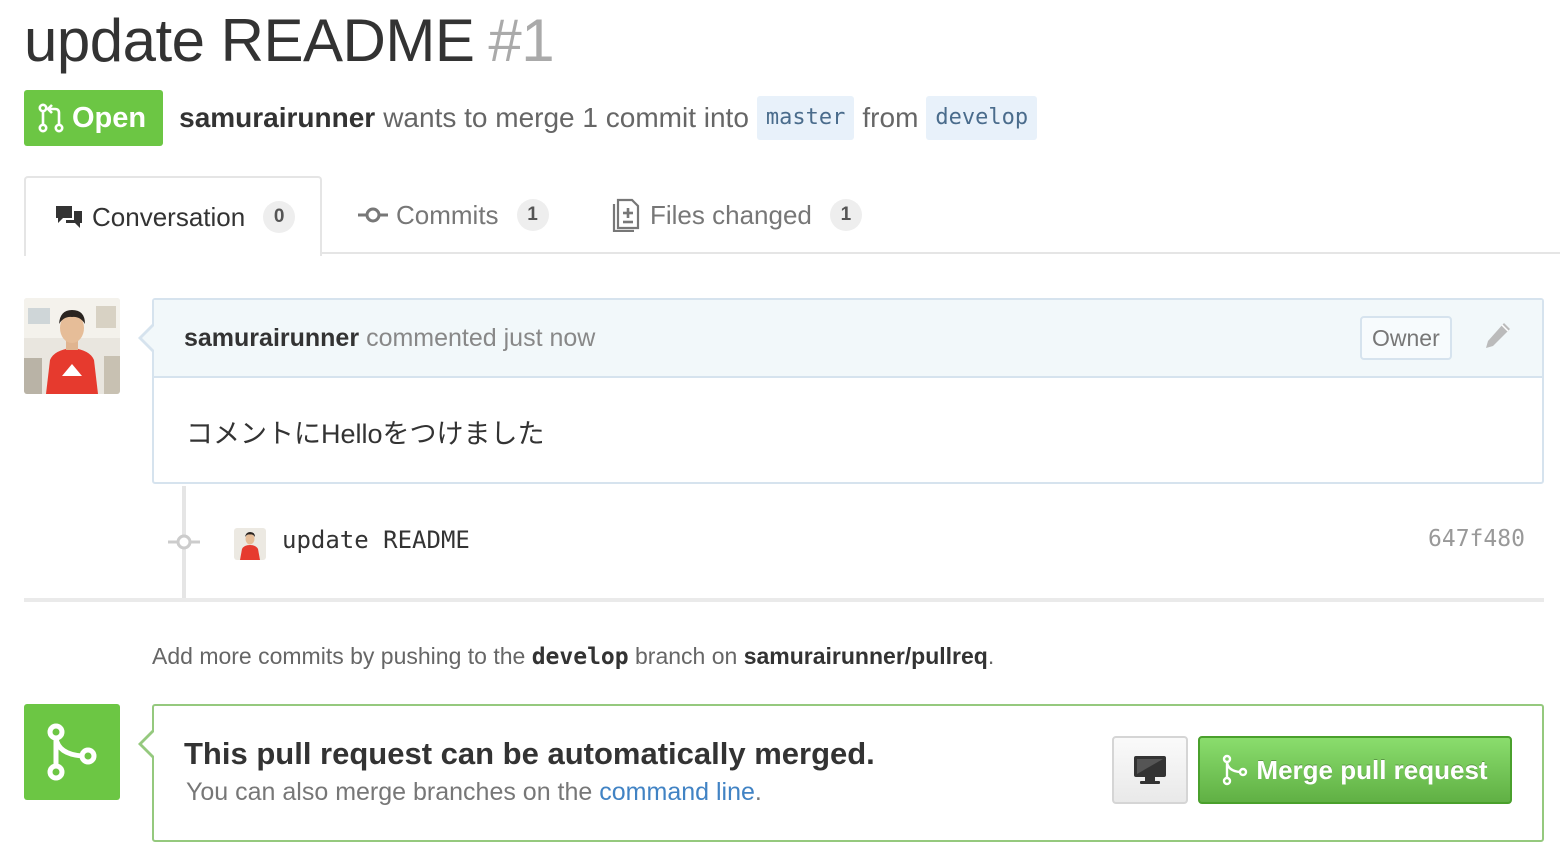 The height and width of the screenshot is (846, 1560). What do you see at coordinates (982, 118) in the screenshot?
I see `head-branch: develop` at bounding box center [982, 118].